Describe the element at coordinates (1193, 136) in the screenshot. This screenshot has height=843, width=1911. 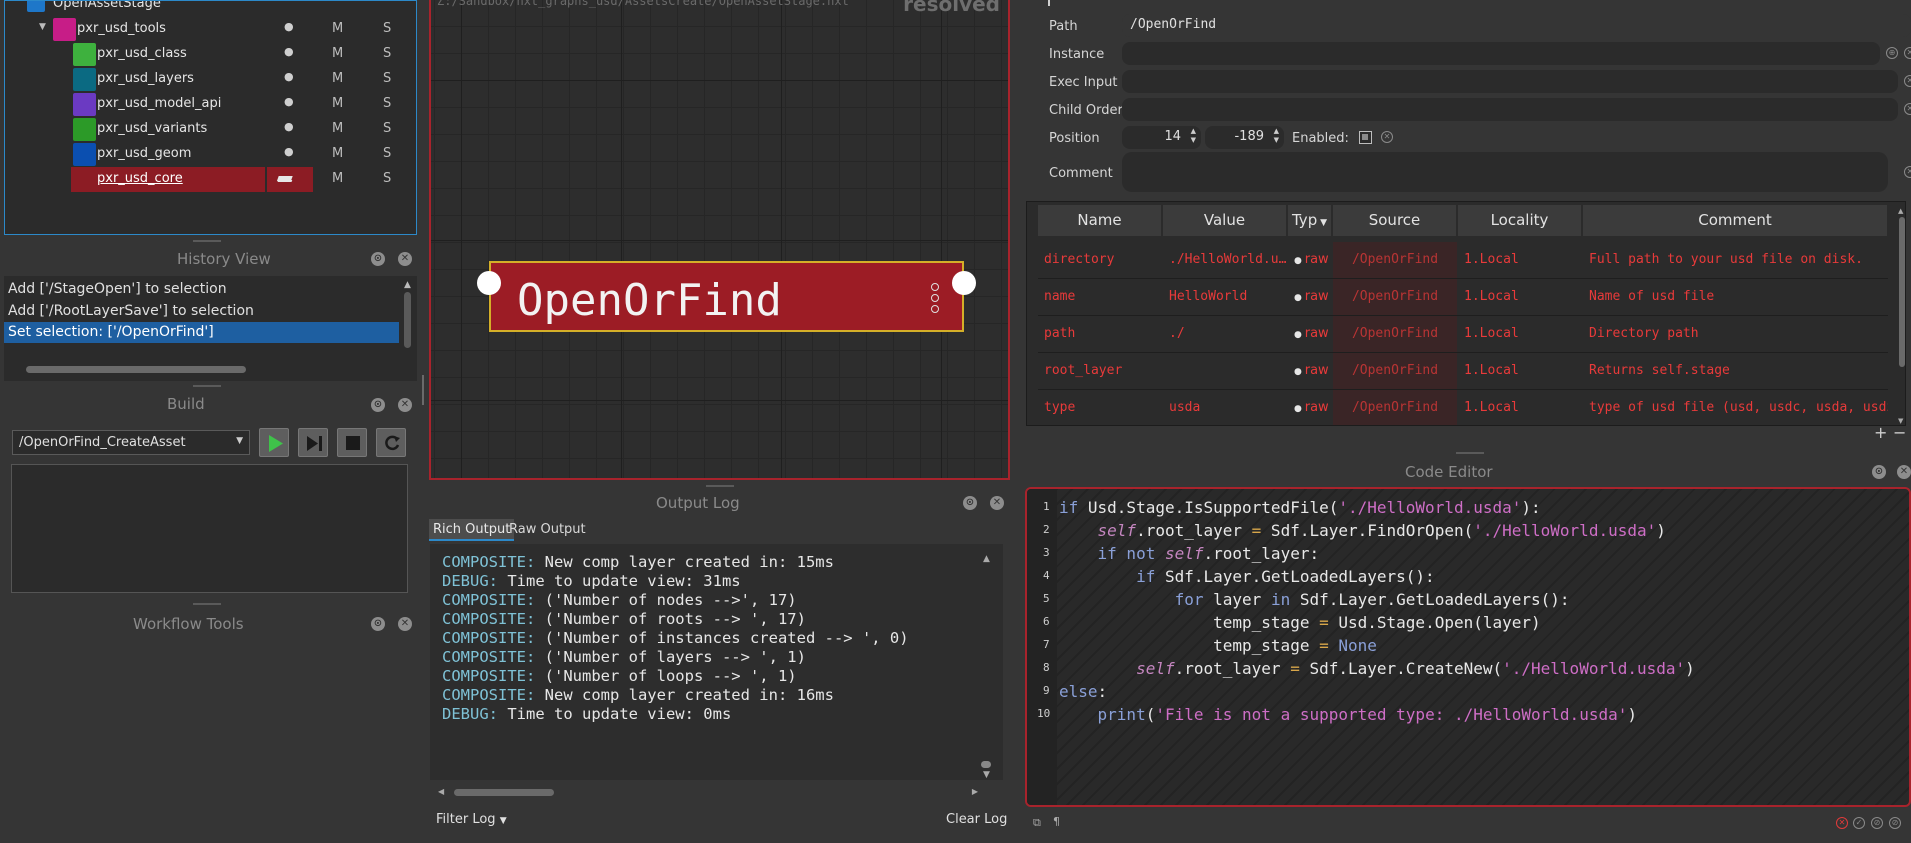
I see `spin-arrows-icon: ▲ ▼` at that location.